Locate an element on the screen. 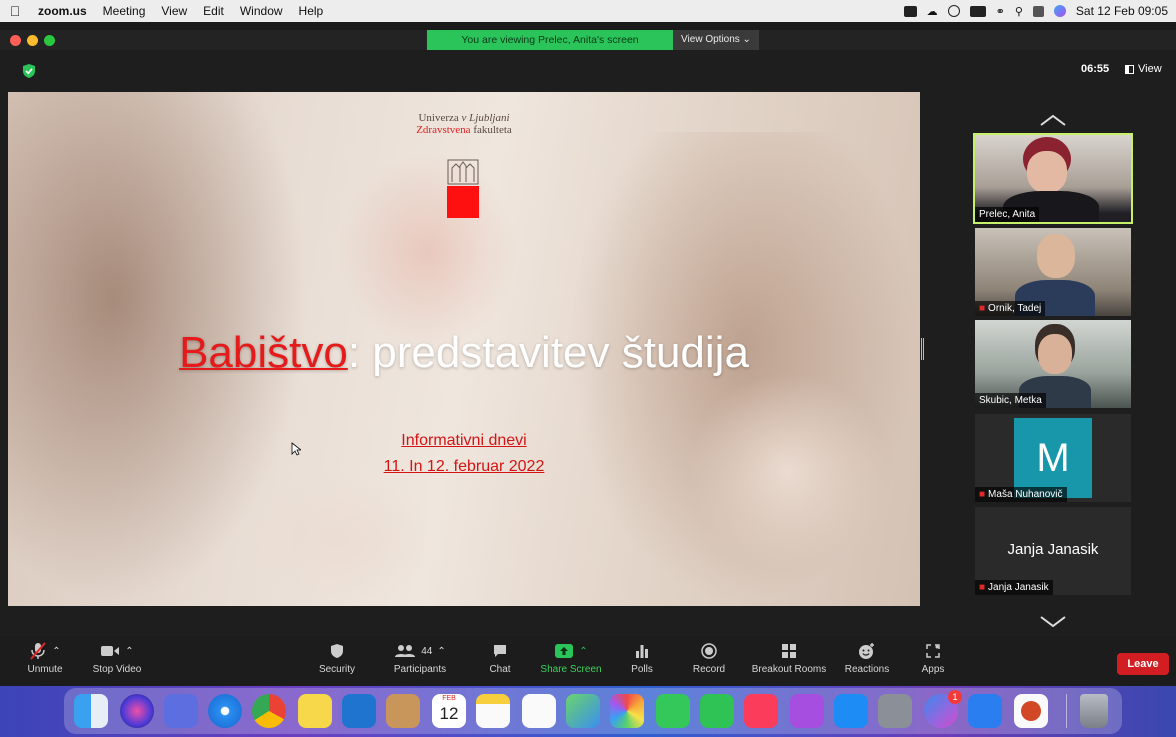 The height and width of the screenshot is (737, 1176). participants-icon is located at coordinates (405, 651).